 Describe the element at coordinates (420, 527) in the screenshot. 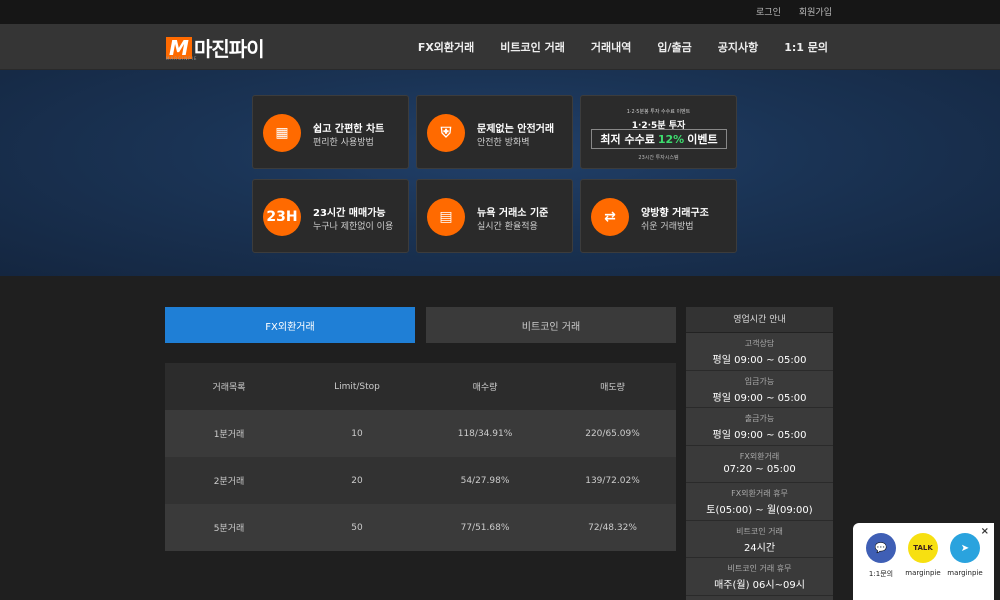

I see `table-row: 5분거래 50 77/51.68% 72/48.32%` at that location.